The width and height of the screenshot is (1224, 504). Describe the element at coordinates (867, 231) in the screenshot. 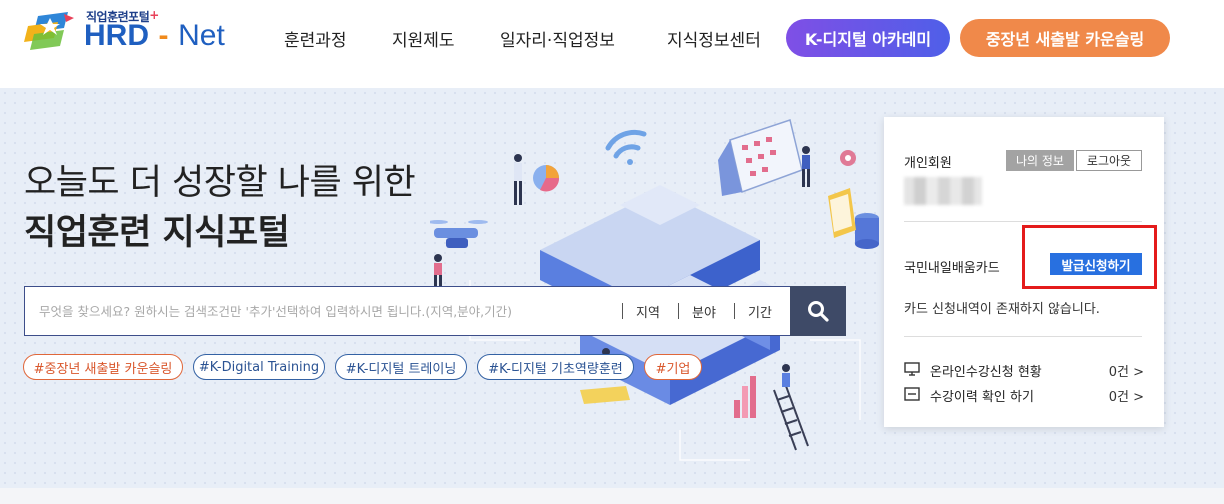

I see `database-icon` at that location.